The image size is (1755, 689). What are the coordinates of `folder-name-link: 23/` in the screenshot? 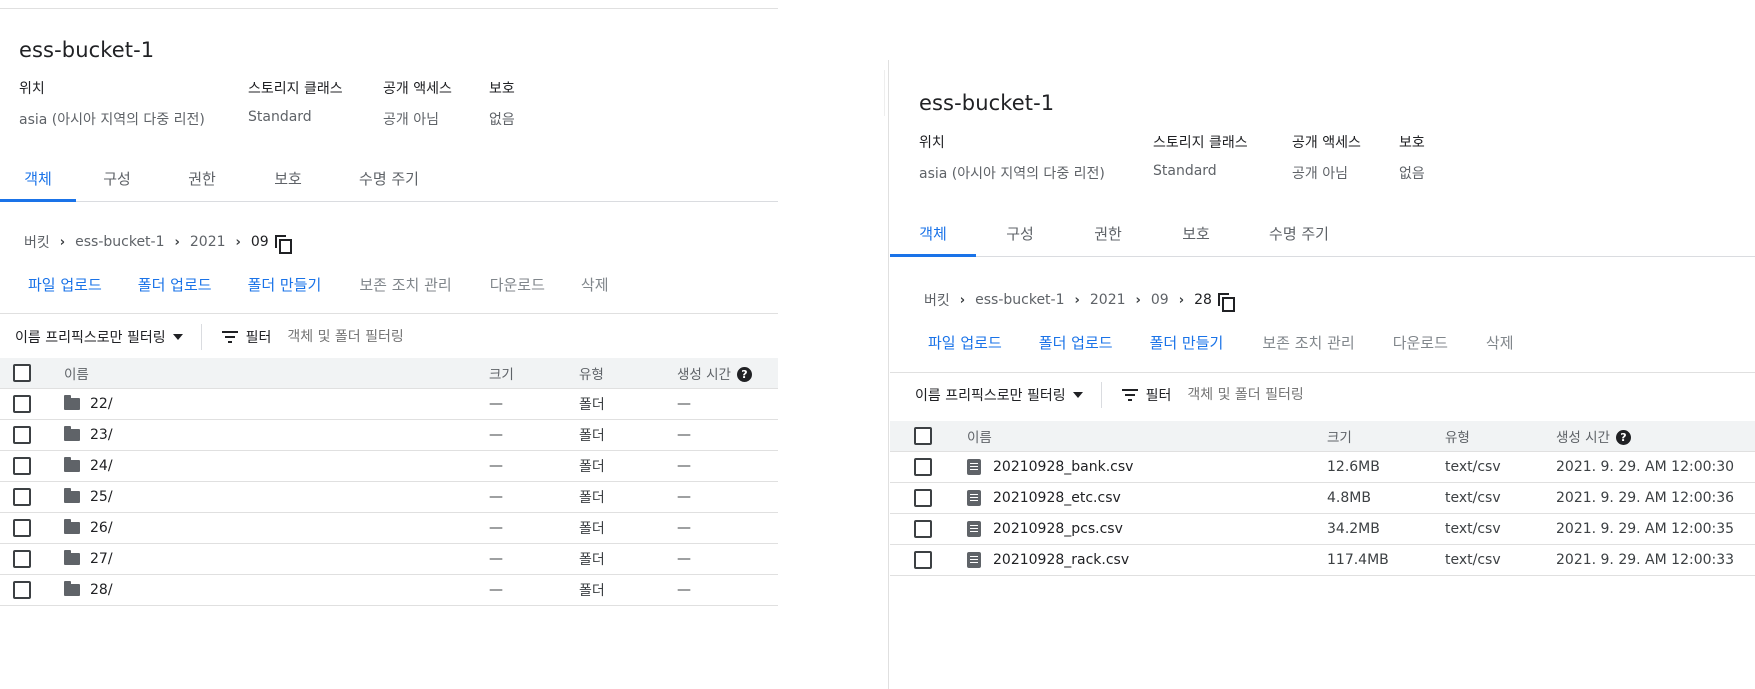 It's located at (101, 435).